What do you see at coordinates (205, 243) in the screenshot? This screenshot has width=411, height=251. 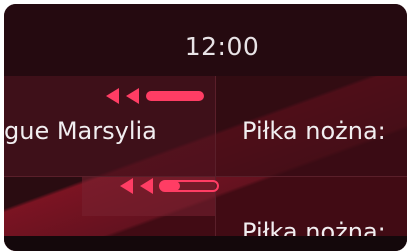 I see `bottom-bar` at bounding box center [205, 243].